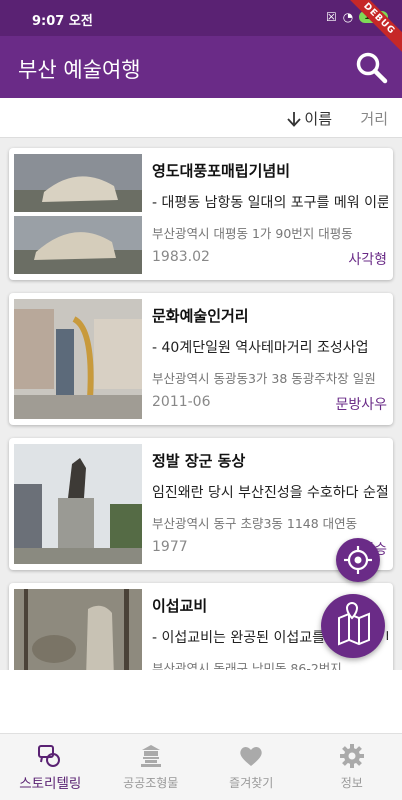 The width and height of the screenshot is (402, 800). I want to click on sort-by-name-button: 이름, so click(309, 118).